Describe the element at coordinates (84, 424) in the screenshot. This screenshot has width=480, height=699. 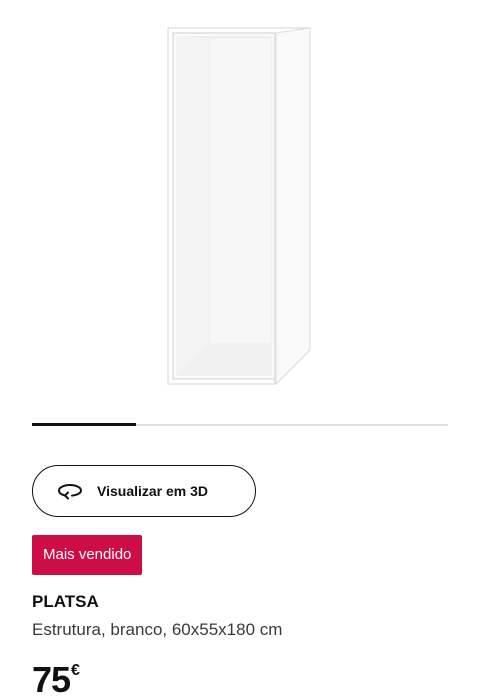
I see `carousel-progress-indicator` at that location.